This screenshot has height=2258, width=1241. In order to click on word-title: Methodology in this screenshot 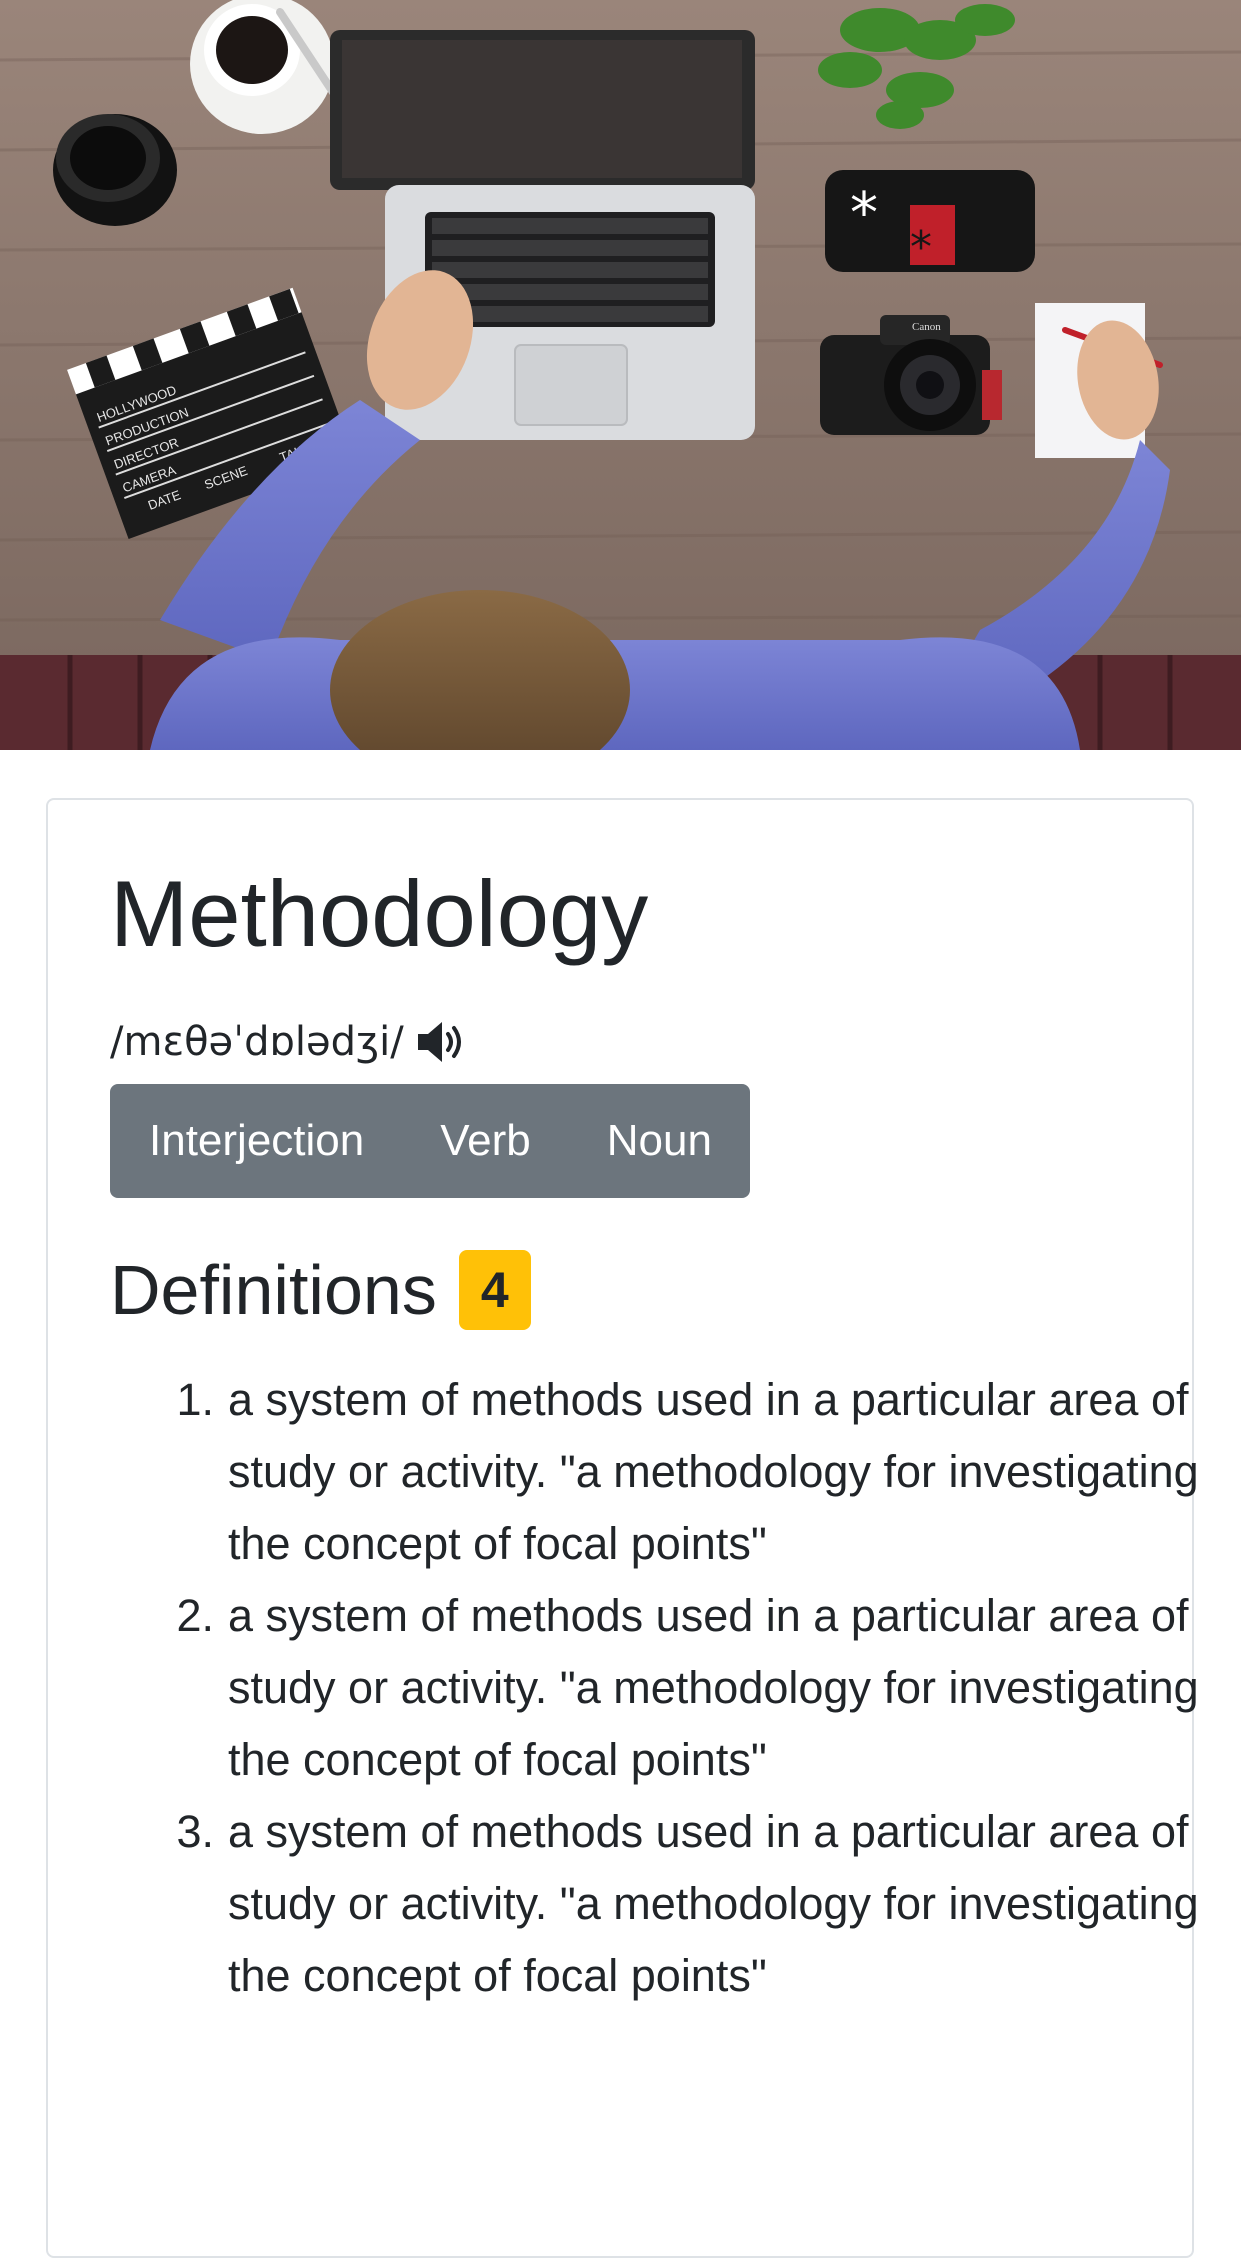, I will do `click(379, 913)`.